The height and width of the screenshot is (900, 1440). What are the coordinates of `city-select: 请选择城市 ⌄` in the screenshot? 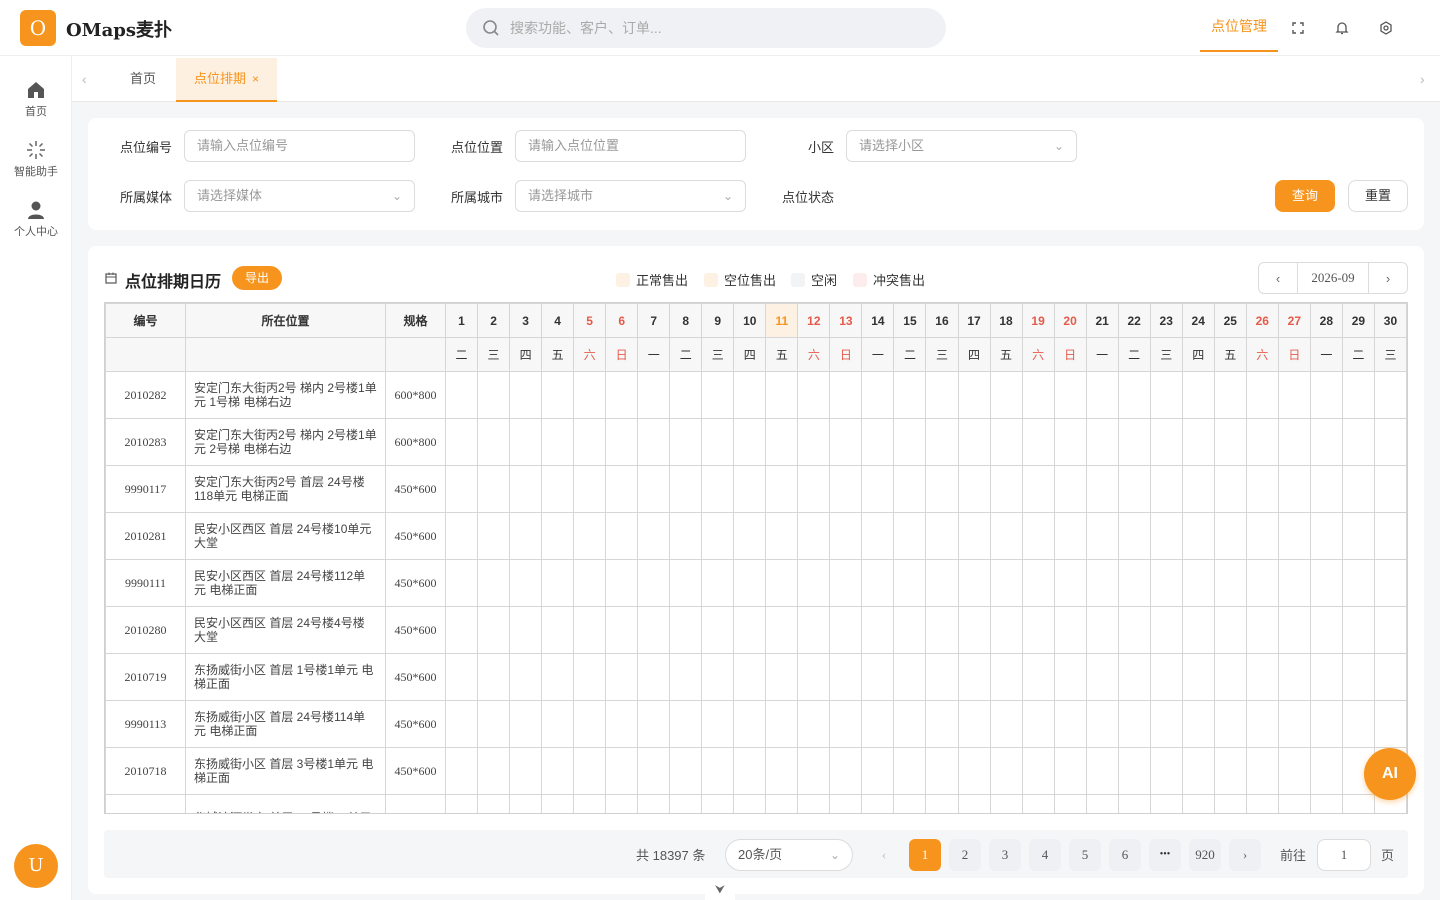 It's located at (630, 196).